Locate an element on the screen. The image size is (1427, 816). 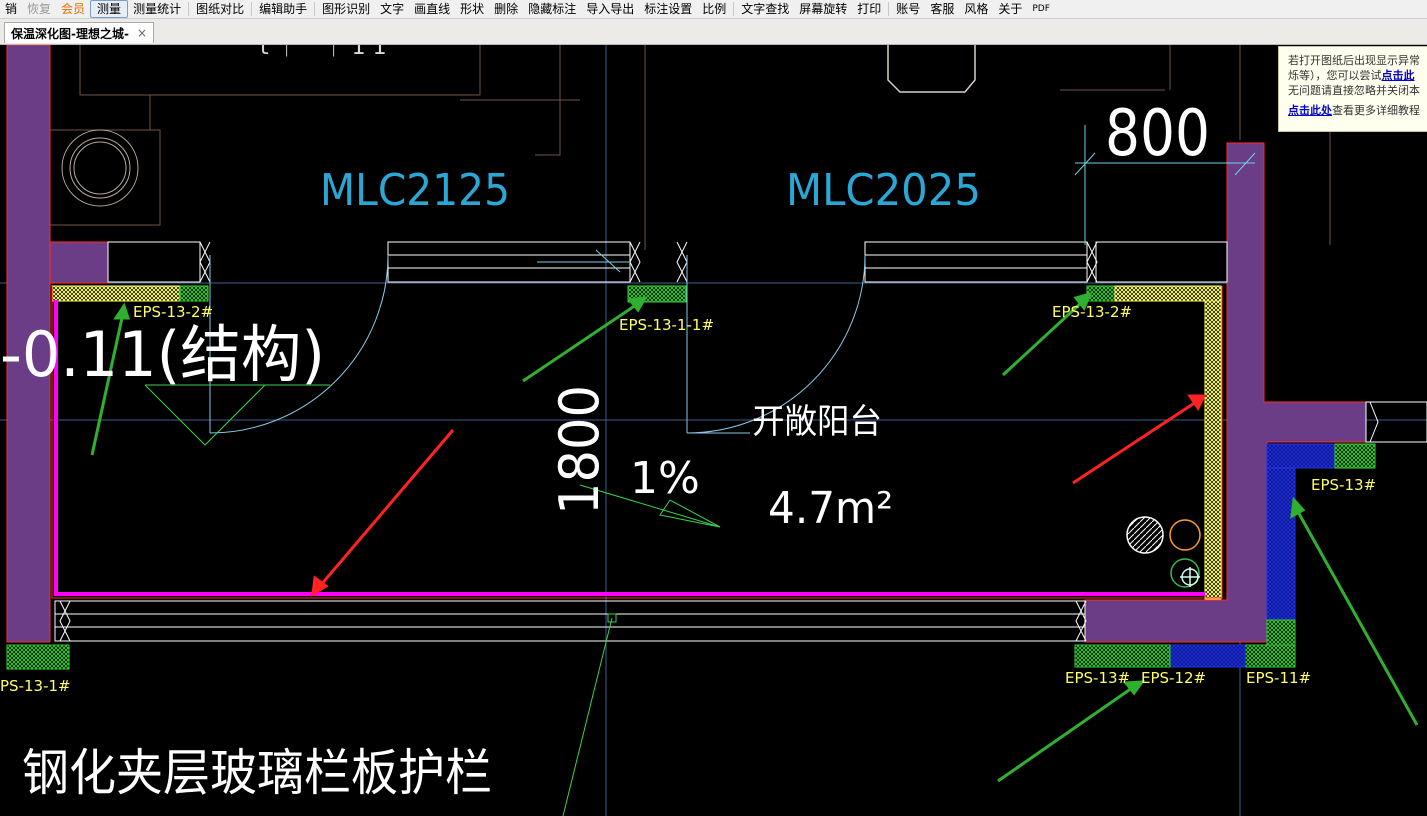
document-tab-title: 保温深化图-理想之城- is located at coordinates (70, 33).